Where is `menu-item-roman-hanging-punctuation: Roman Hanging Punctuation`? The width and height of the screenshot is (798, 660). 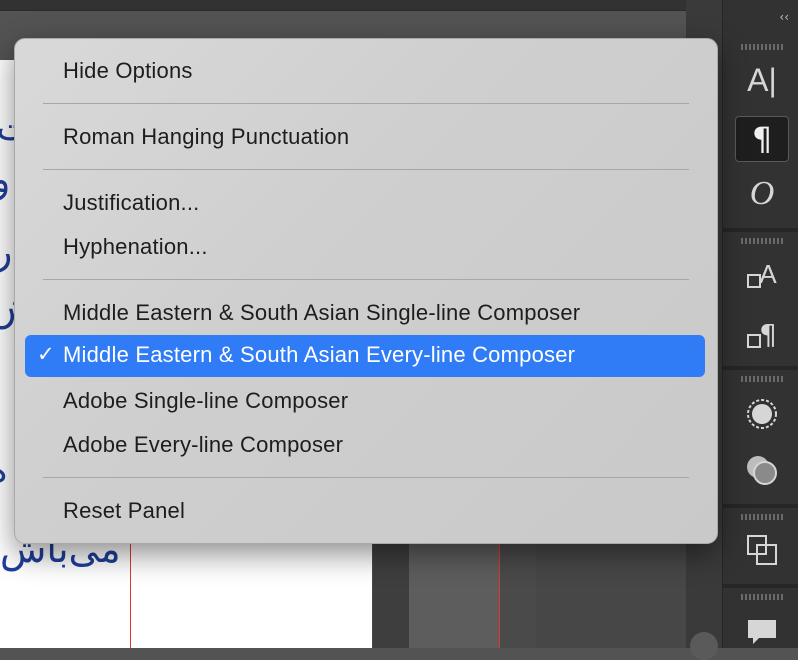
menu-item-roman-hanging-punctuation: Roman Hanging Punctuation is located at coordinates (365, 137).